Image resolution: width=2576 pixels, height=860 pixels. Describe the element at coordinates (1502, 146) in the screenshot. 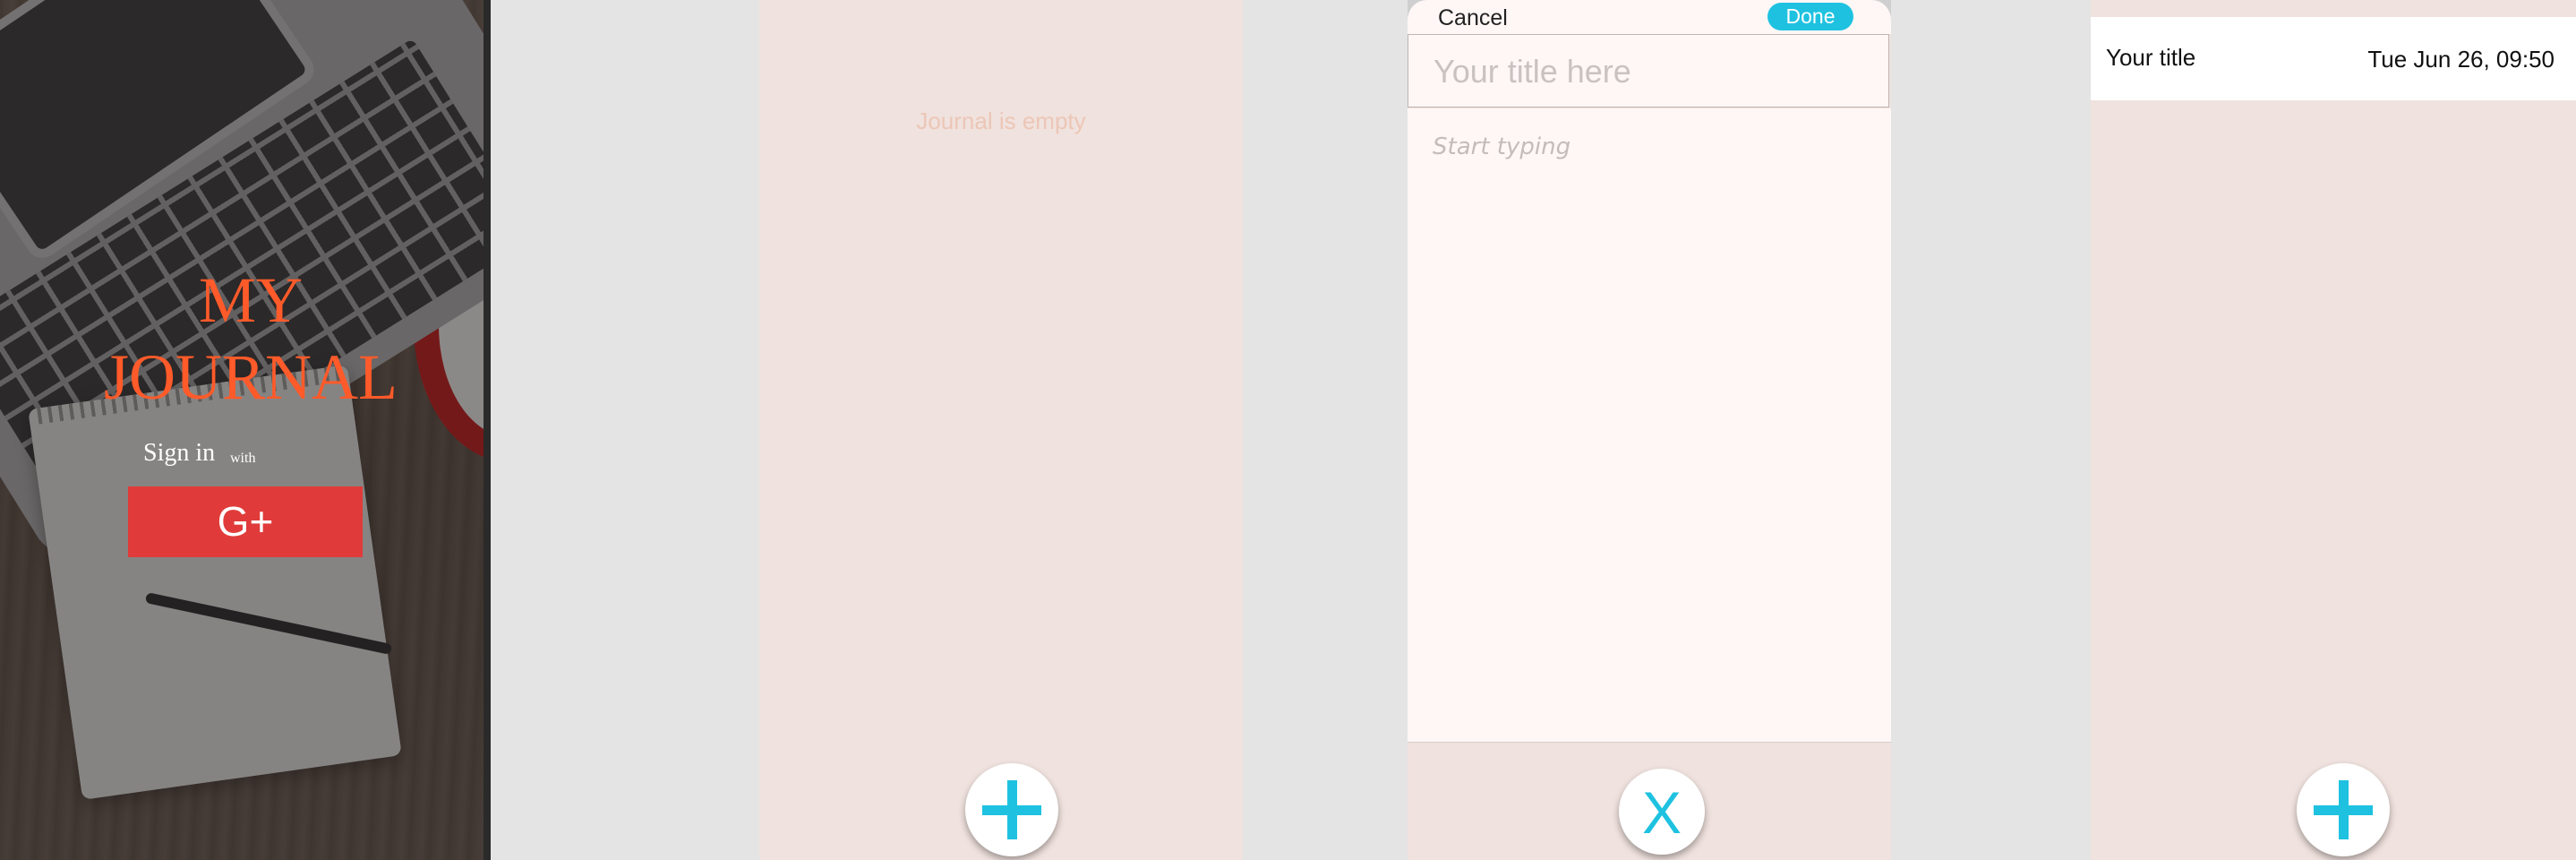

I see `body-placeholder: Start typing` at that location.